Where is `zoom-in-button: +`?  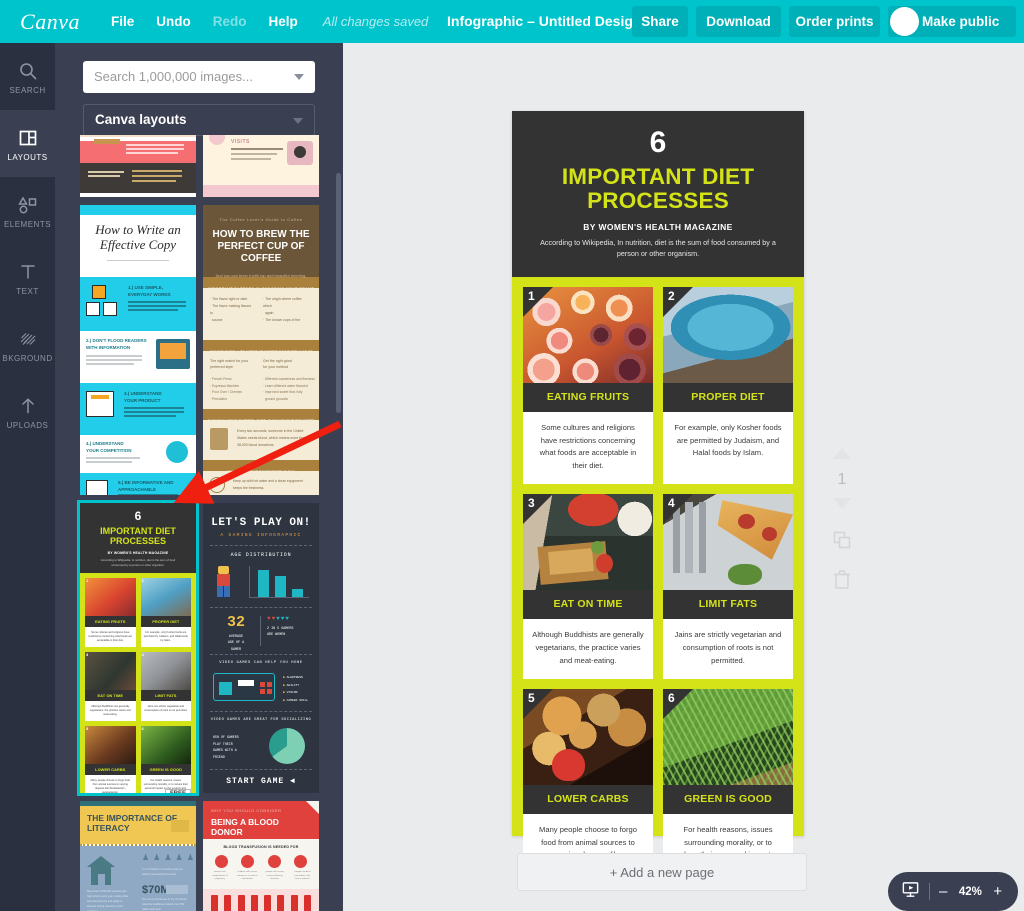 zoom-in-button: + is located at coordinates (997, 891).